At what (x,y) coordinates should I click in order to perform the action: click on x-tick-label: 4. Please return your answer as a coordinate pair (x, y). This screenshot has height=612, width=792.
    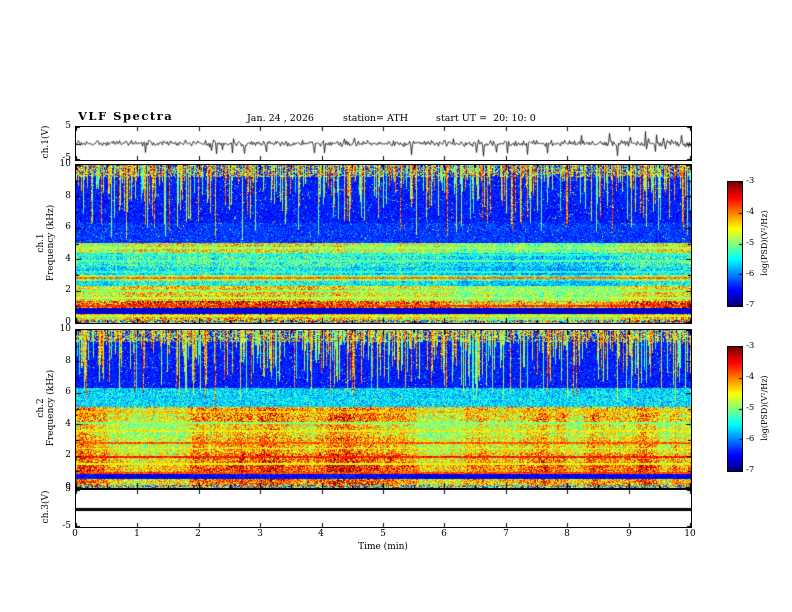
    Looking at the image, I should click on (321, 534).